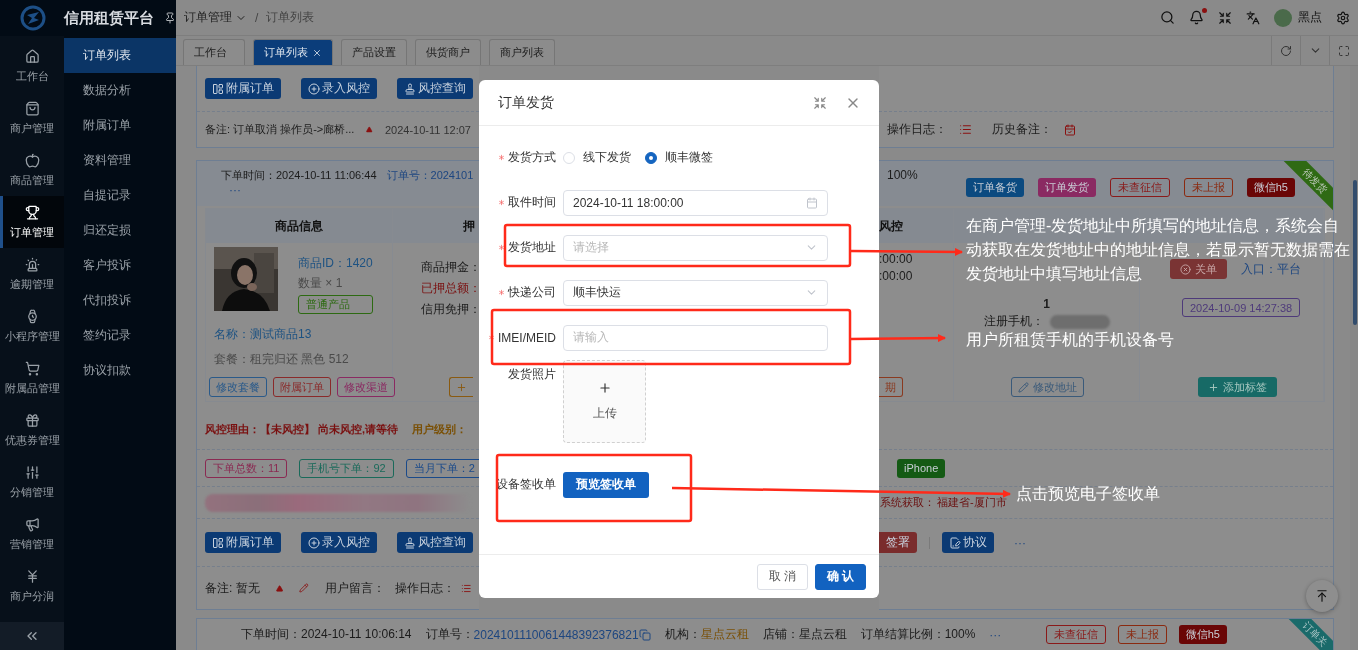 The height and width of the screenshot is (650, 1358). I want to click on nav-item: 营销管理, so click(32, 534).